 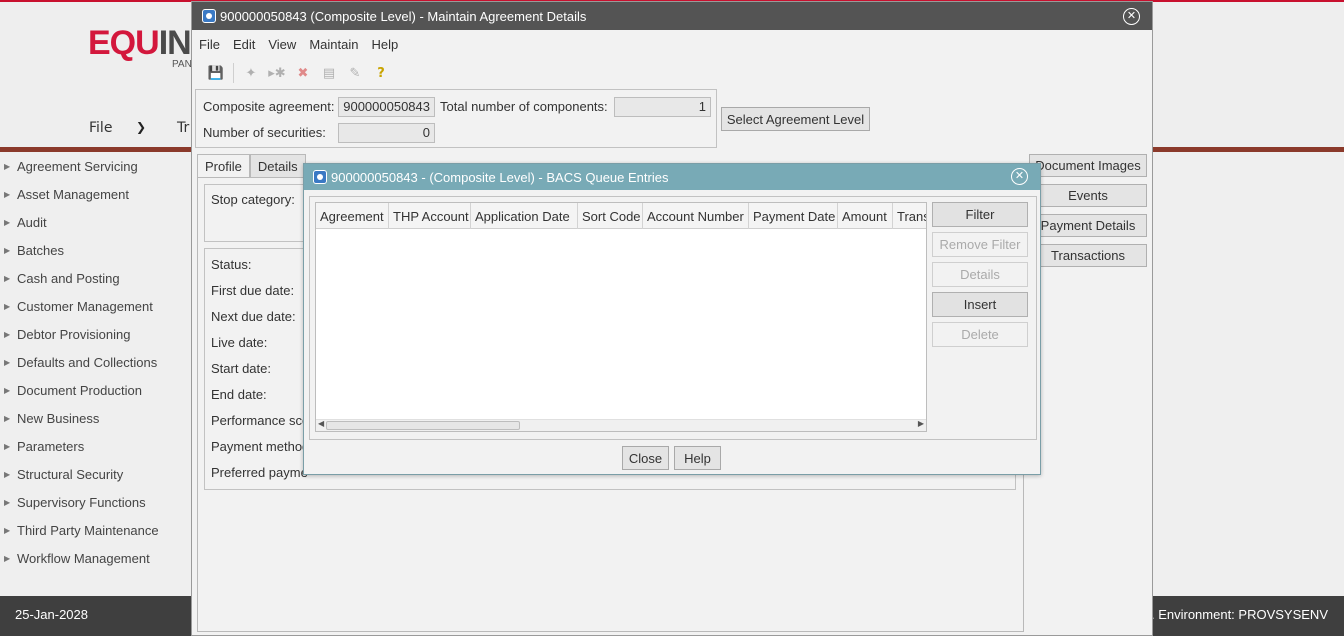 I want to click on sidebar-item-new-business: ▶ New Business, so click(x=49, y=418).